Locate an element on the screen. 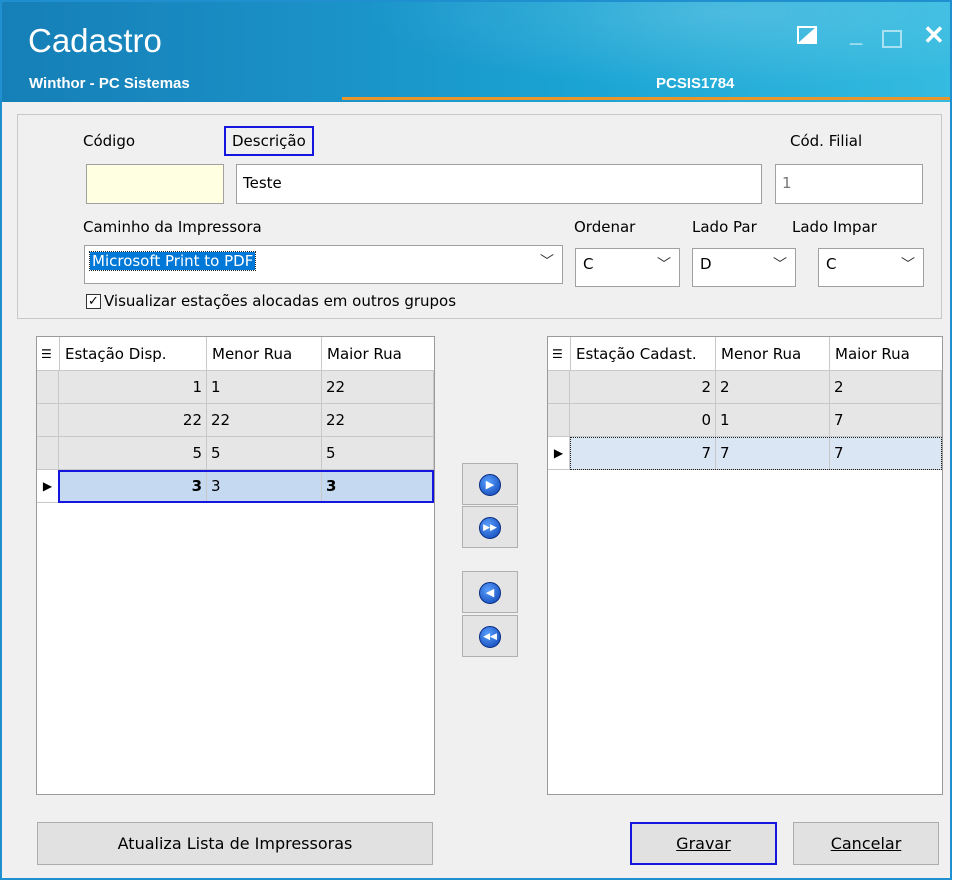 Image resolution: width=956 pixels, height=883 pixels. impressora-value: Microsoft Print to PDF is located at coordinates (172, 261).